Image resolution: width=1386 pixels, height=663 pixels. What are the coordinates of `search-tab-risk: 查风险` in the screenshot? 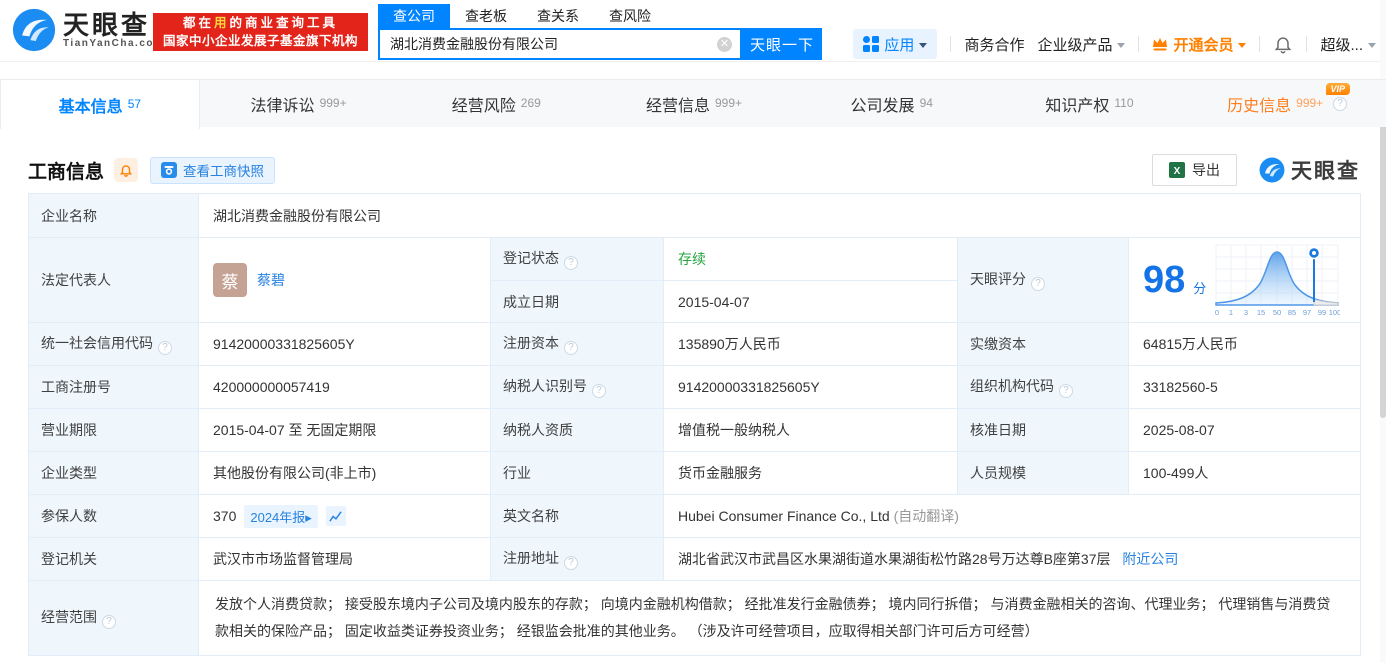 It's located at (630, 16).